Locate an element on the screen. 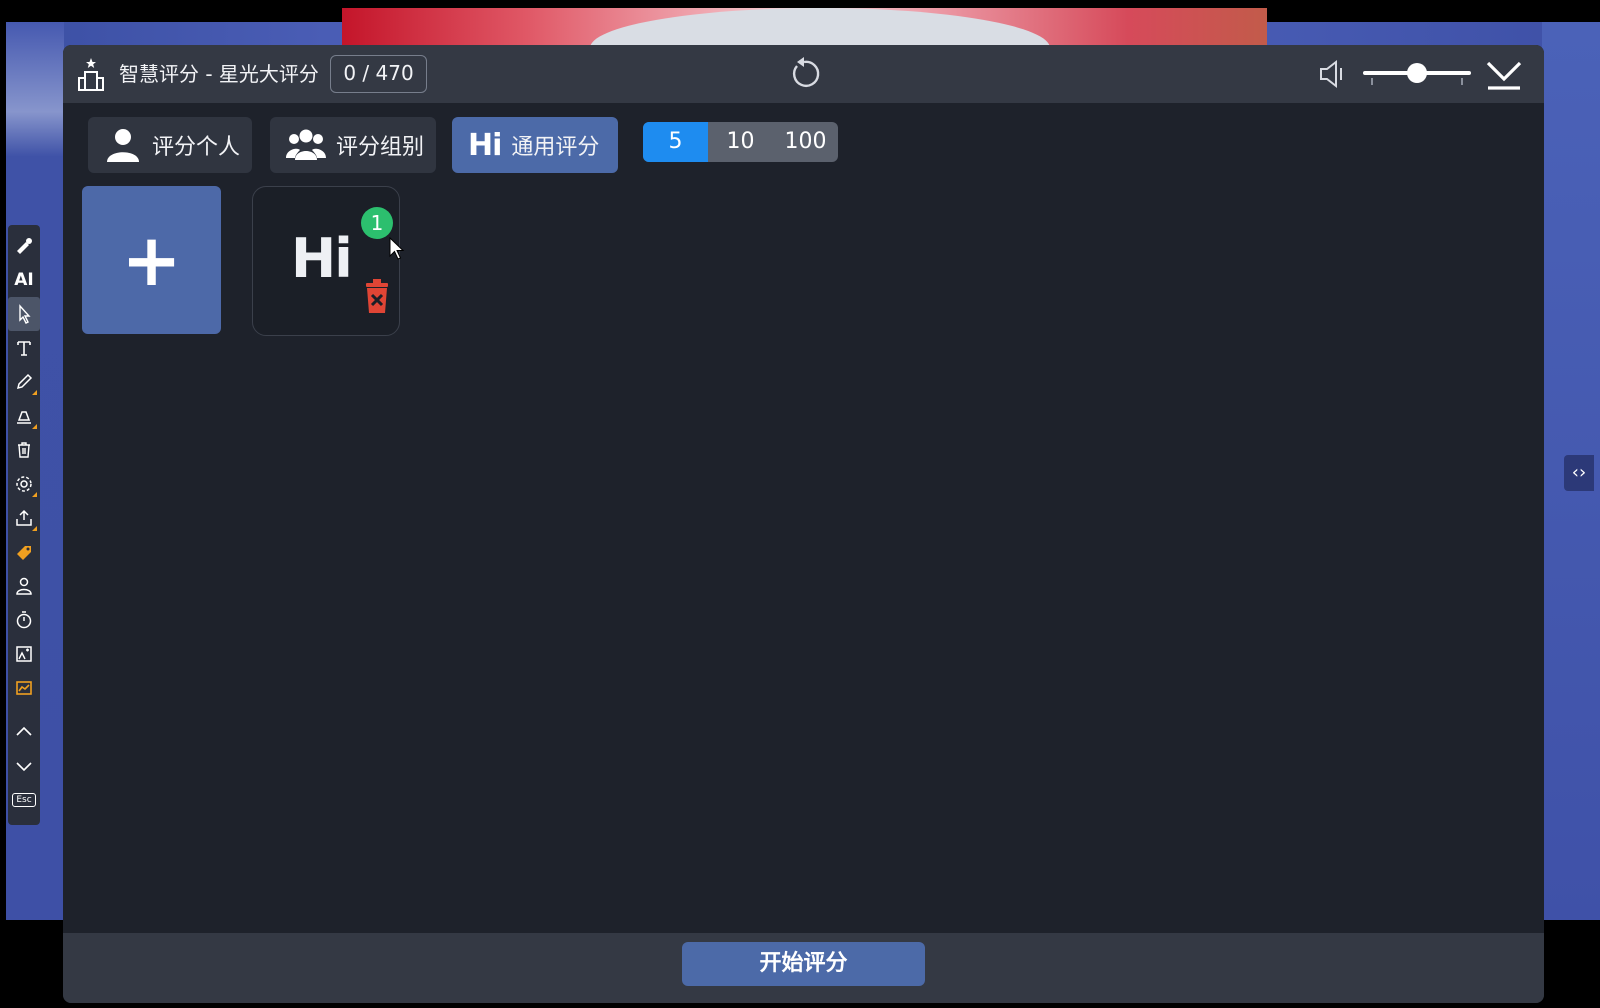 Image resolution: width=1600 pixels, height=1008 pixels. refresh-icon is located at coordinates (806, 74).